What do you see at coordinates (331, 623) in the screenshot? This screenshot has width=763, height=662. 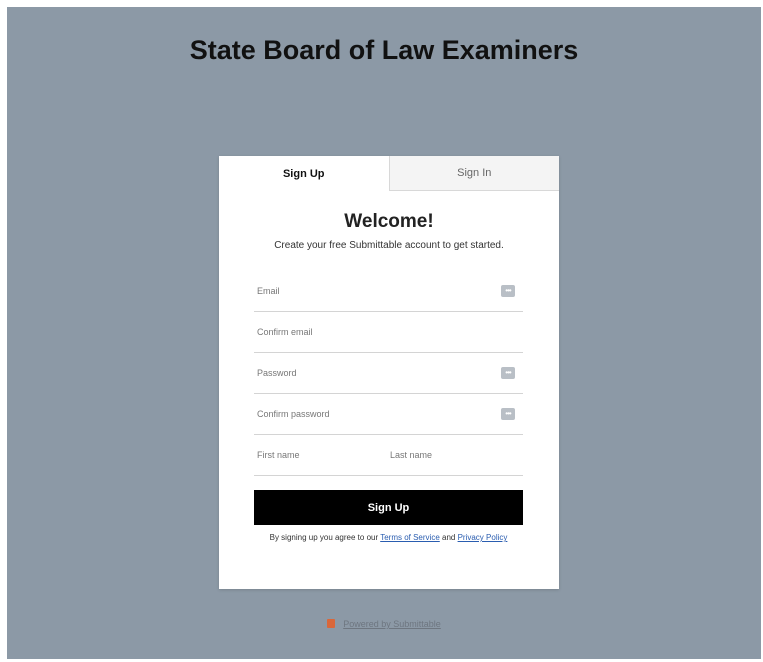 I see `submittable-logo-icon` at bounding box center [331, 623].